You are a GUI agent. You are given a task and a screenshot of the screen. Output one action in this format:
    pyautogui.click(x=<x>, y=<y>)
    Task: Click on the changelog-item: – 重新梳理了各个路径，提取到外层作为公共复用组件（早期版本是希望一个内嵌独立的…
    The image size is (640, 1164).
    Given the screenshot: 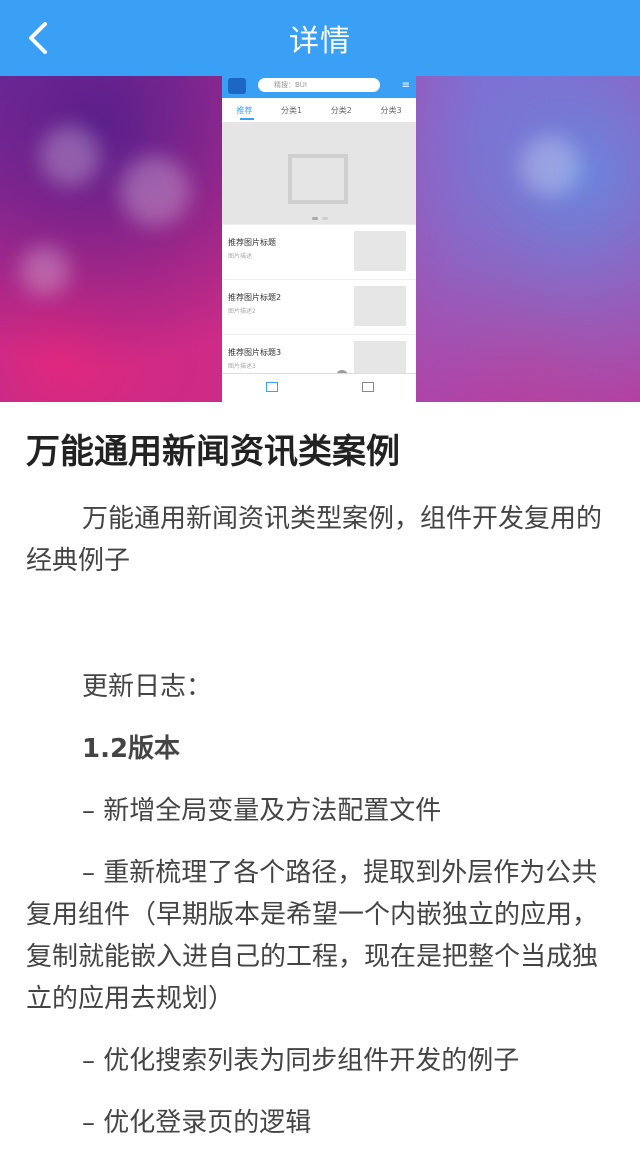 What is the action you would take?
    pyautogui.click(x=312, y=936)
    